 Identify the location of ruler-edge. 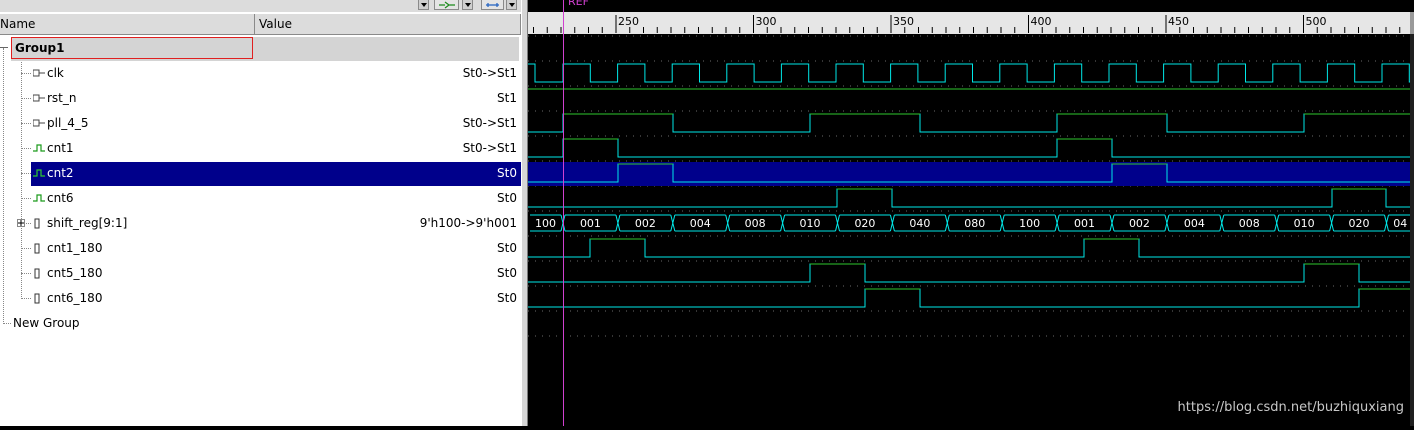
(1412, 23).